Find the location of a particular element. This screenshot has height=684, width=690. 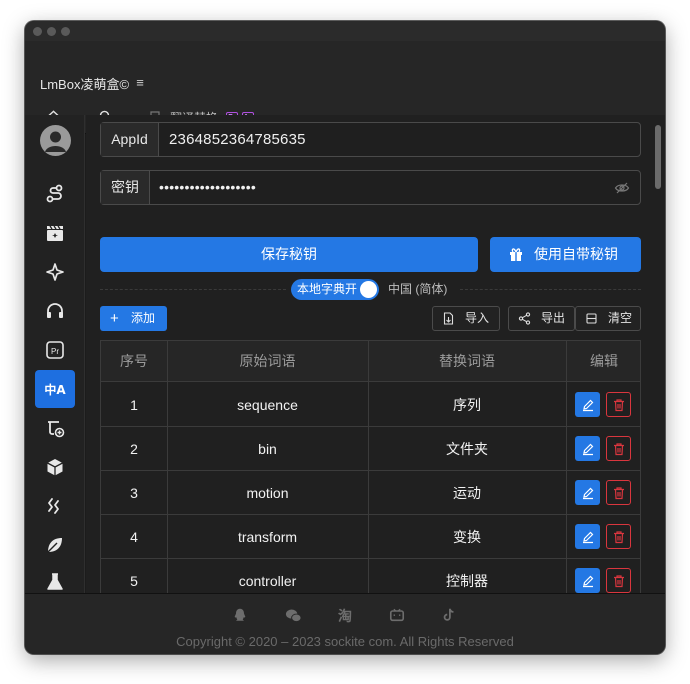

sidebar-item-nature is located at coordinates (55, 545).